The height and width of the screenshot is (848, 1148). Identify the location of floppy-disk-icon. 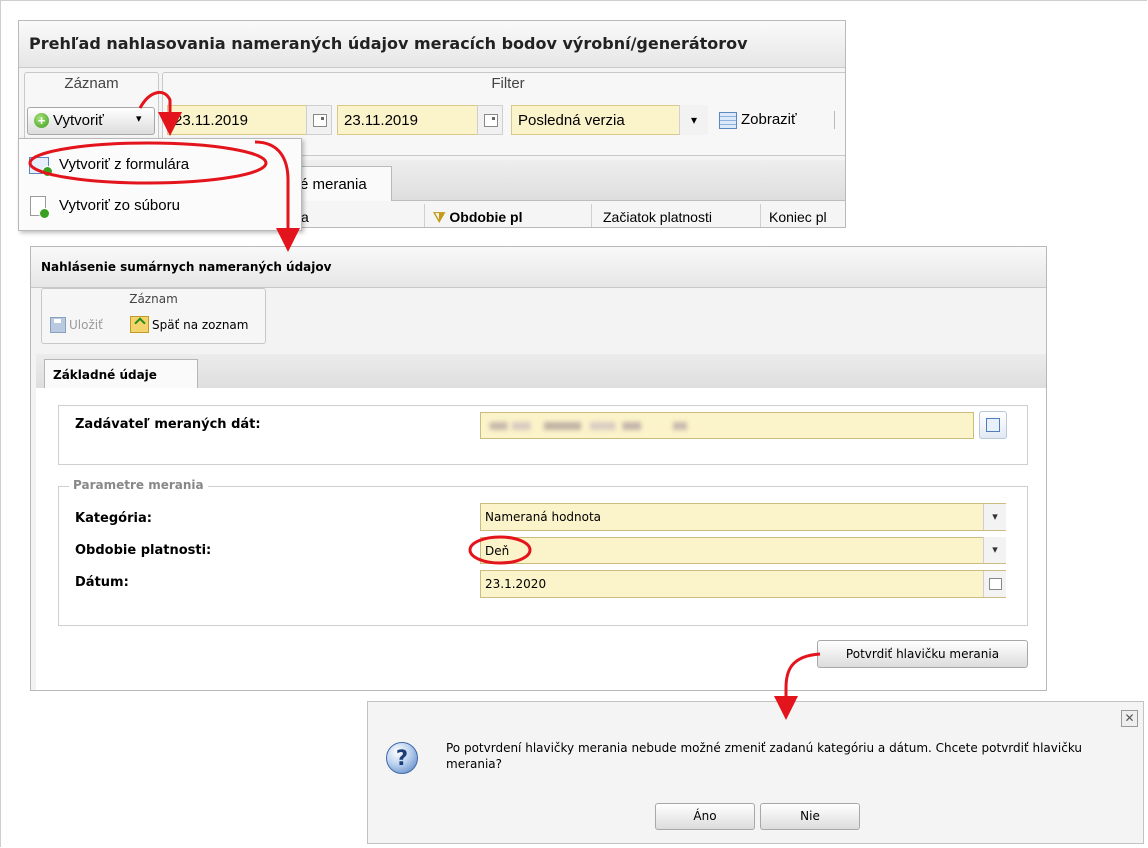
(58, 325).